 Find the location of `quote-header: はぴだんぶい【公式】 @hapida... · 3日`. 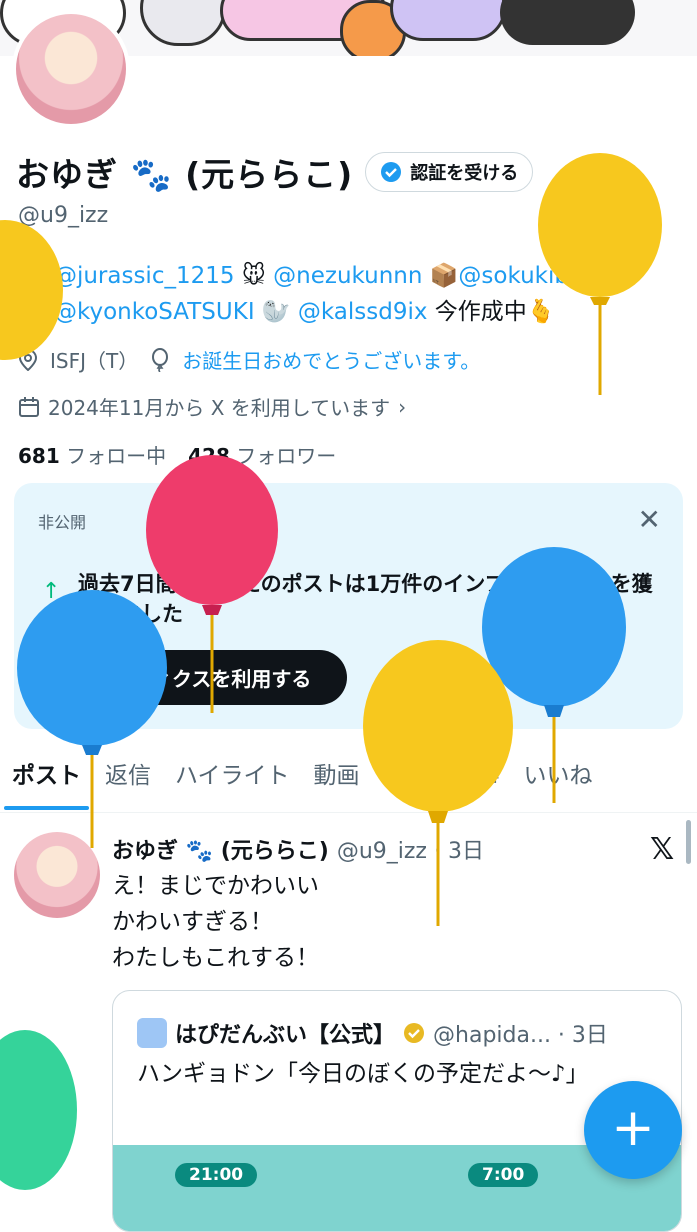

quote-header: はぴだんぶい【公式】 @hapida... · 3日 is located at coordinates (372, 1033).